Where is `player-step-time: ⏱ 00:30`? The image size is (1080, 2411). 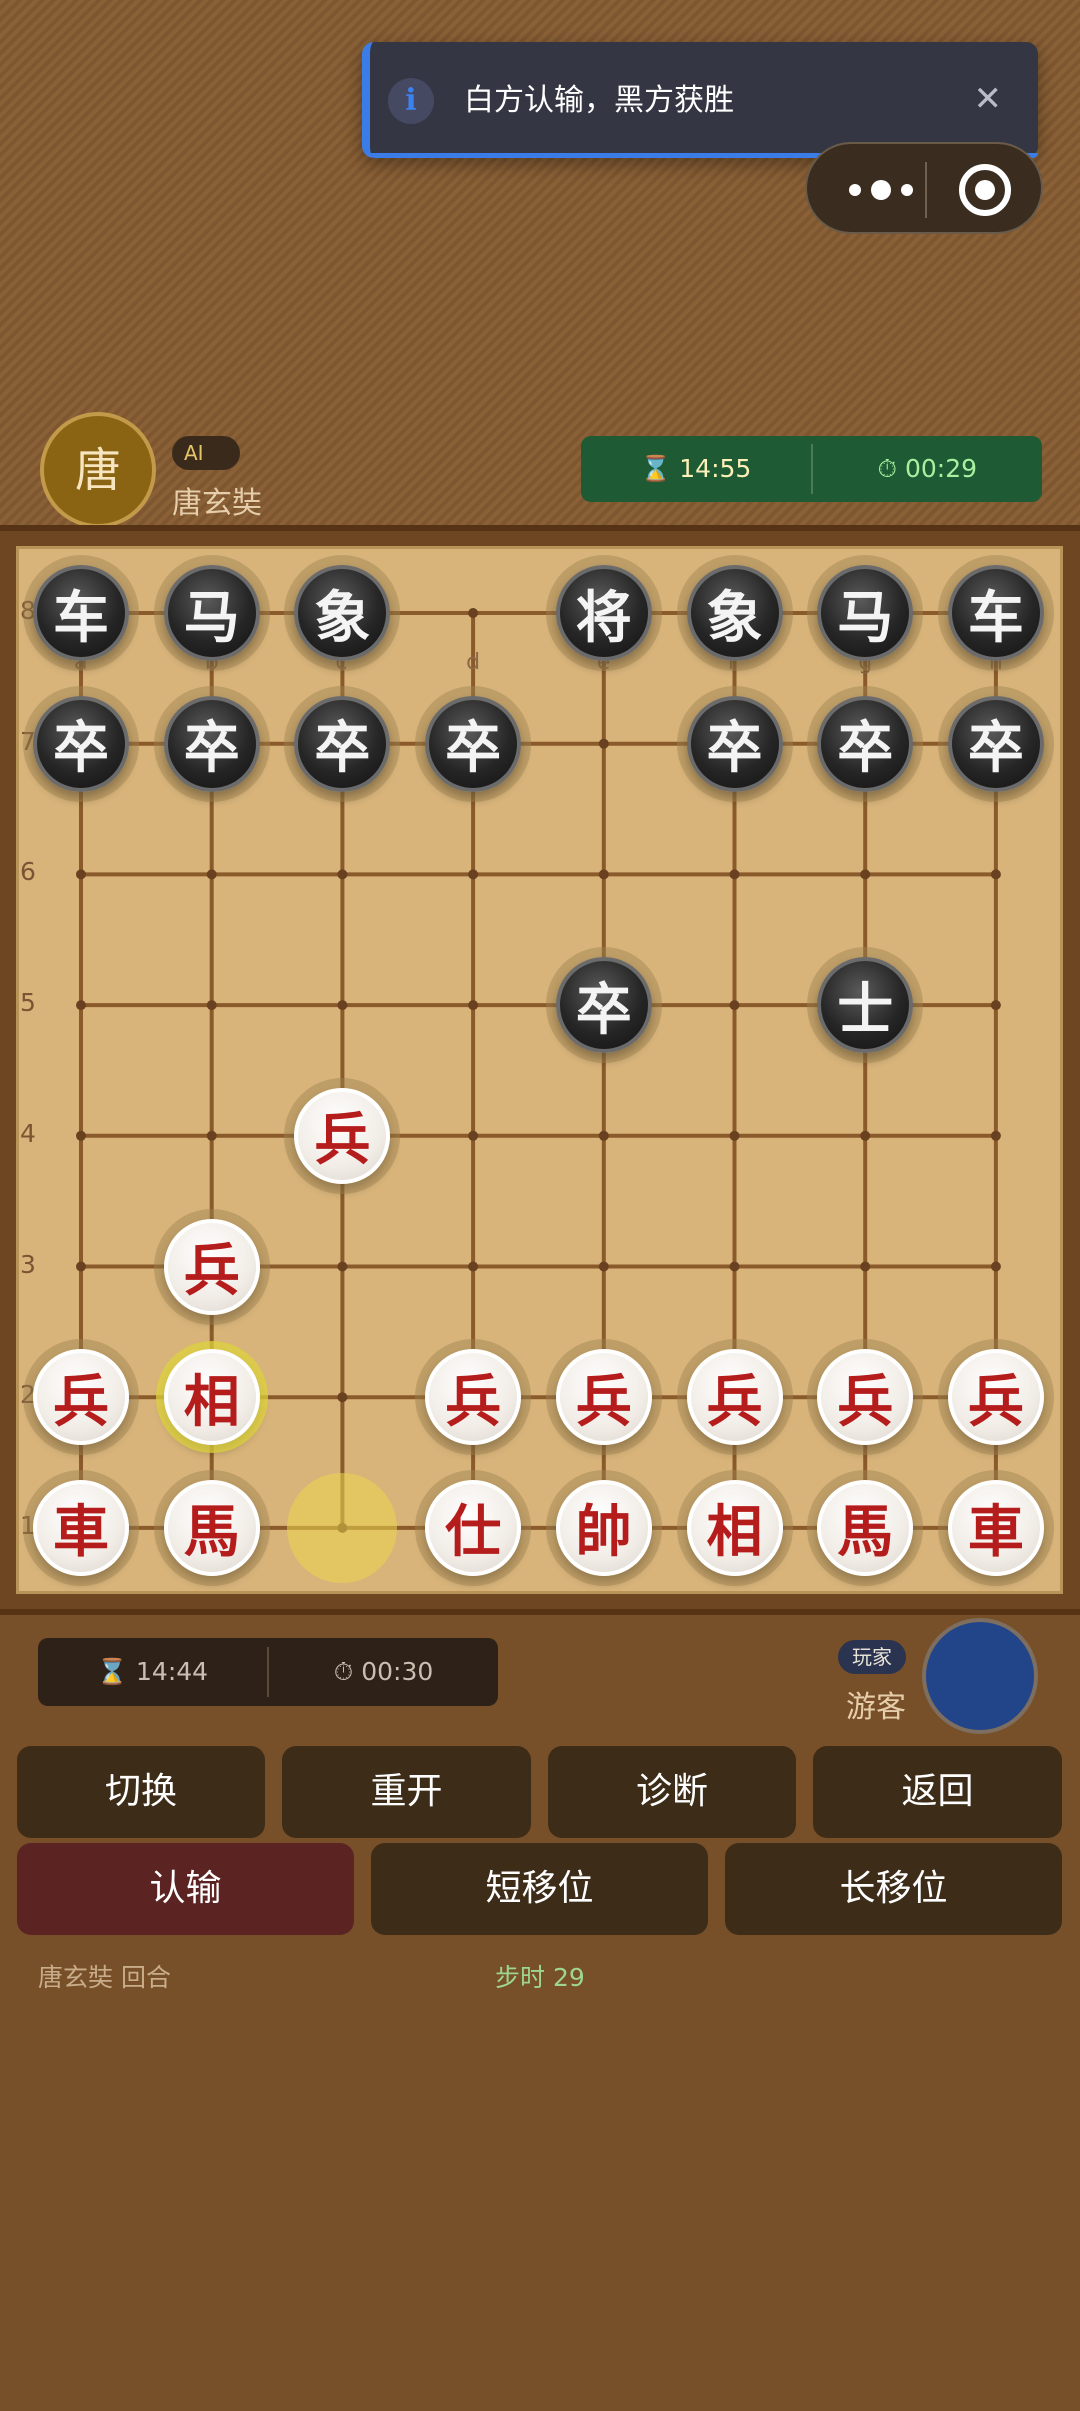 player-step-time: ⏱ 00:30 is located at coordinates (383, 1672).